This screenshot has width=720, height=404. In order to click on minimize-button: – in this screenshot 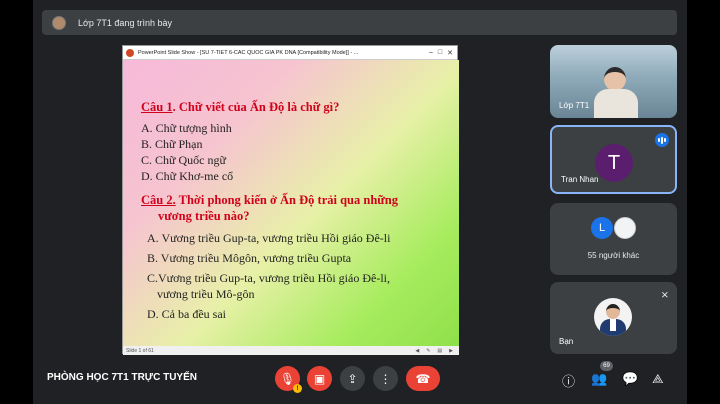, I will do `click(431, 53)`.